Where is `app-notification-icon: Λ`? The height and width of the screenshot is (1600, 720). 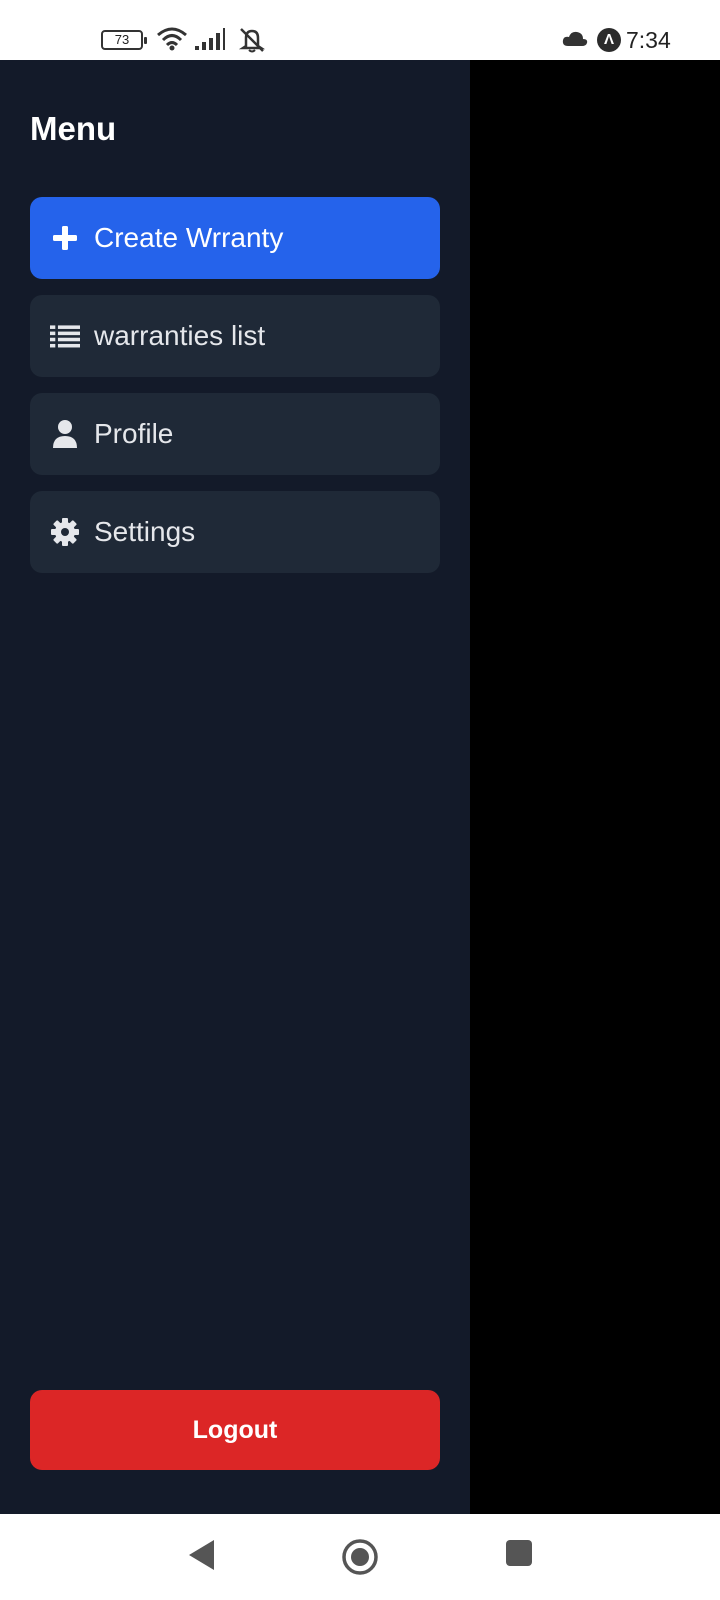
app-notification-icon: Λ is located at coordinates (609, 40).